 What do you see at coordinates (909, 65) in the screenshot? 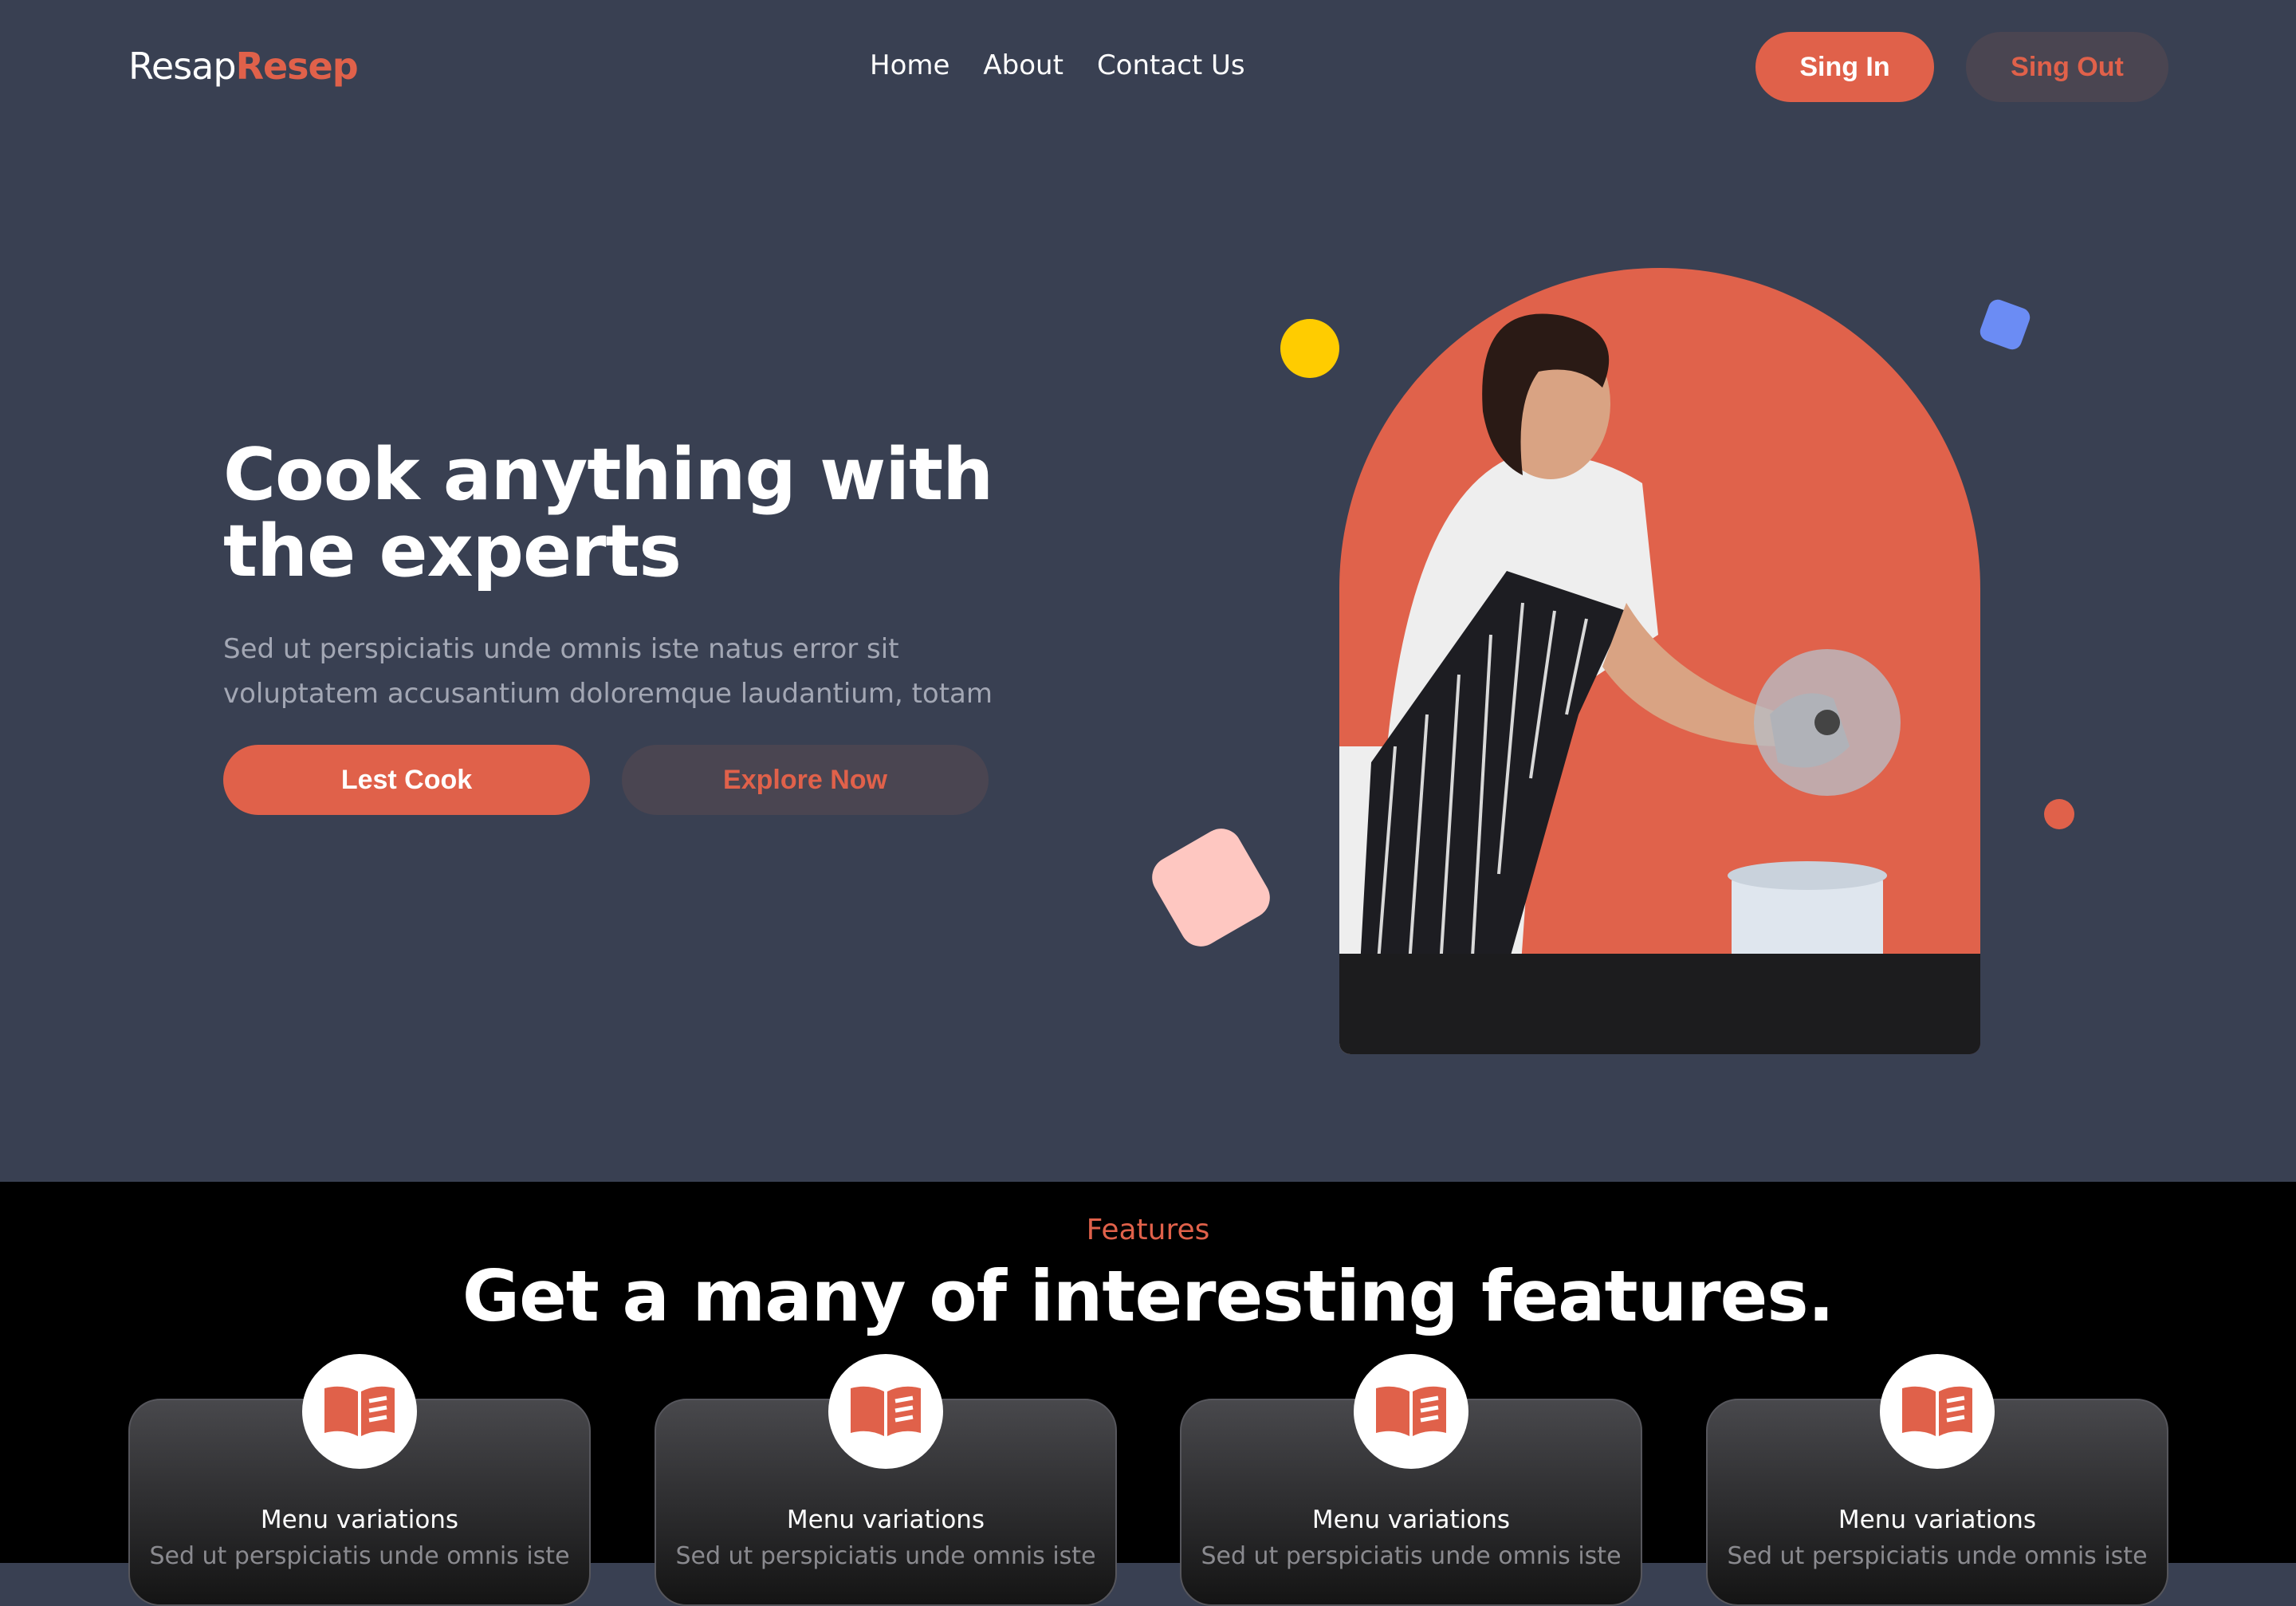
I see `nav-link-home: Home` at bounding box center [909, 65].